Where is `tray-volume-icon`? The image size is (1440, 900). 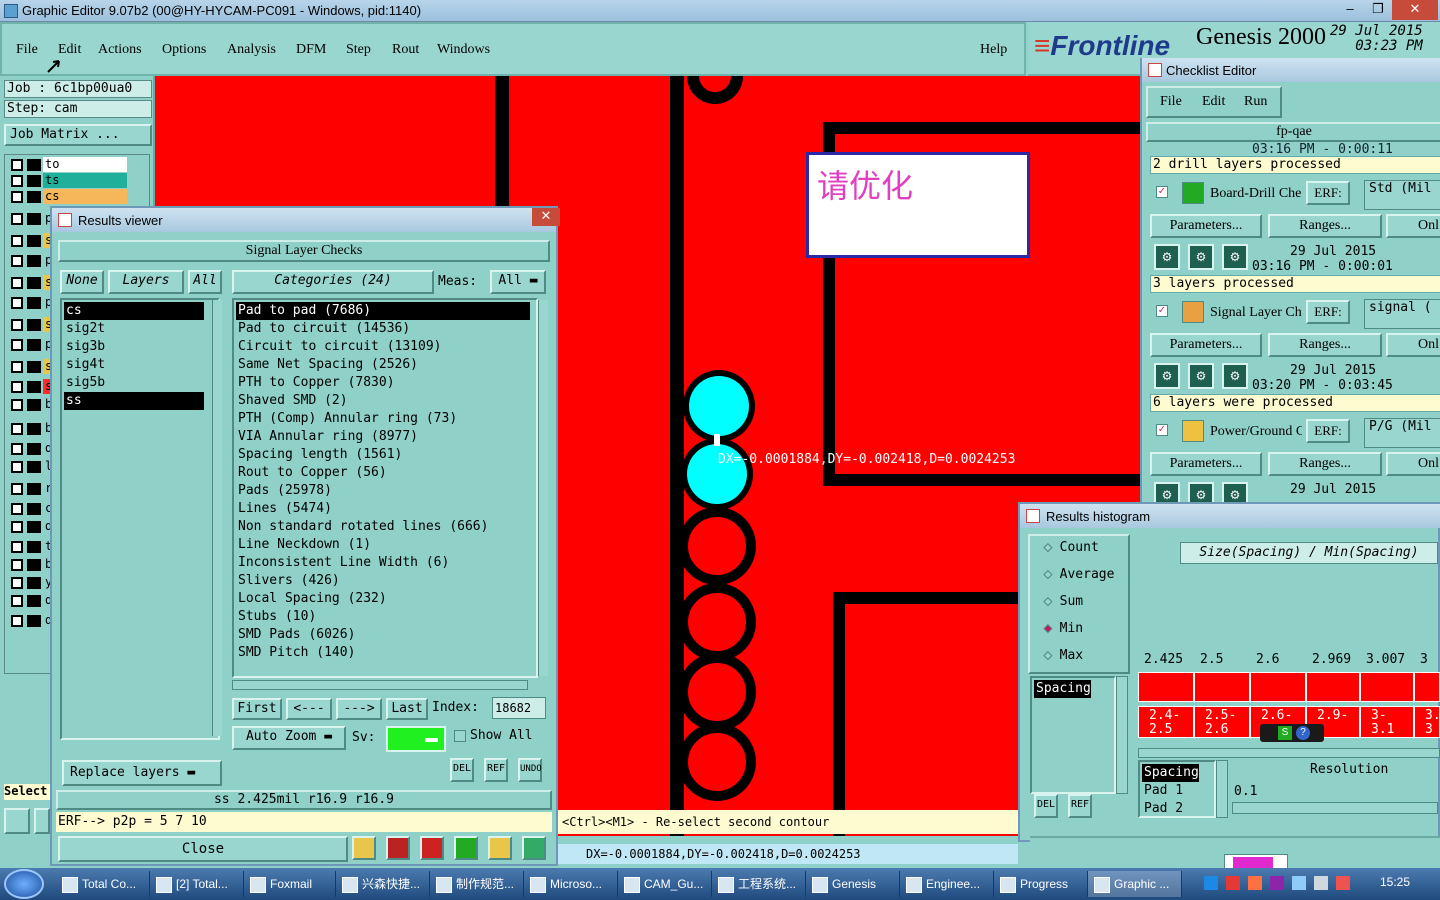 tray-volume-icon is located at coordinates (1321, 883).